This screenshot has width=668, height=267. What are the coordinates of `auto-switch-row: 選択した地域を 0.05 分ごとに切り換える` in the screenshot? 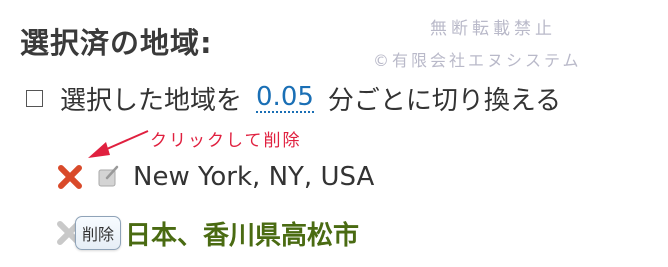 It's located at (293, 98).